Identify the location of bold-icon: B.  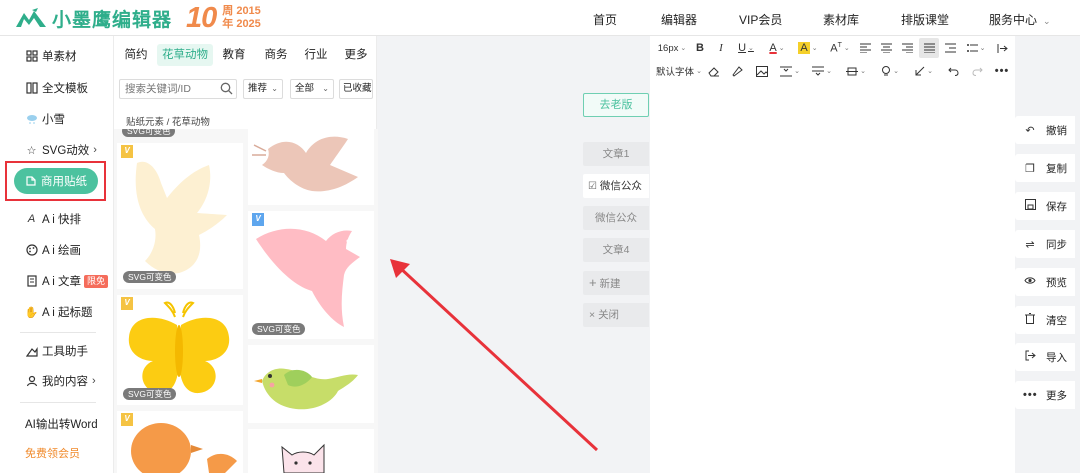
(700, 48).